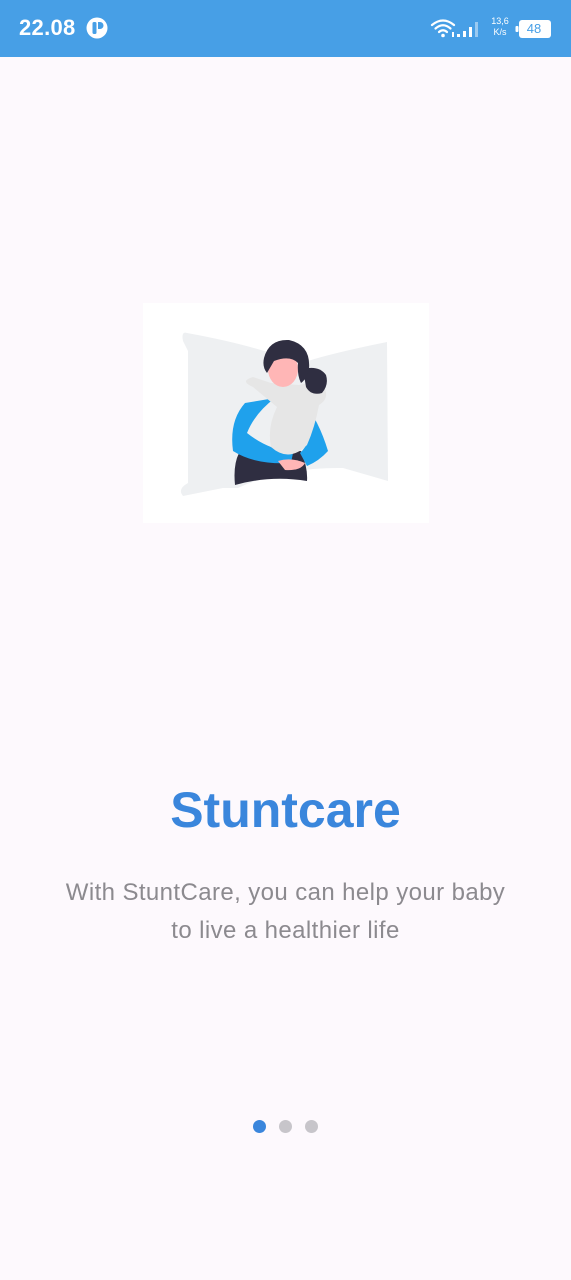 The height and width of the screenshot is (1280, 571). I want to click on network-speed: 13,6 K/s, so click(500, 27).